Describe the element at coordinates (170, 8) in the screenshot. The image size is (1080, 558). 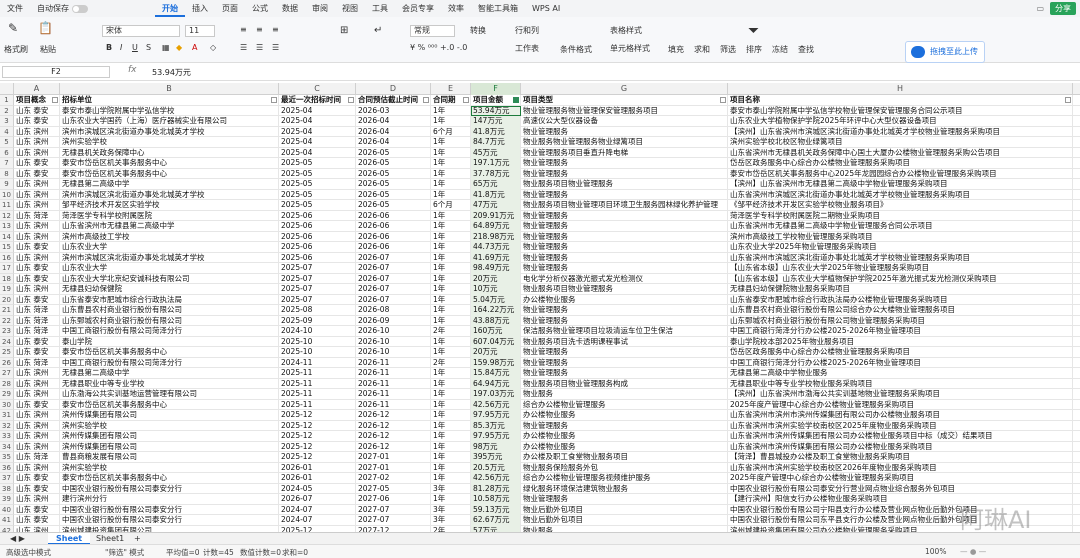
I see `menu-home: 开始` at that location.